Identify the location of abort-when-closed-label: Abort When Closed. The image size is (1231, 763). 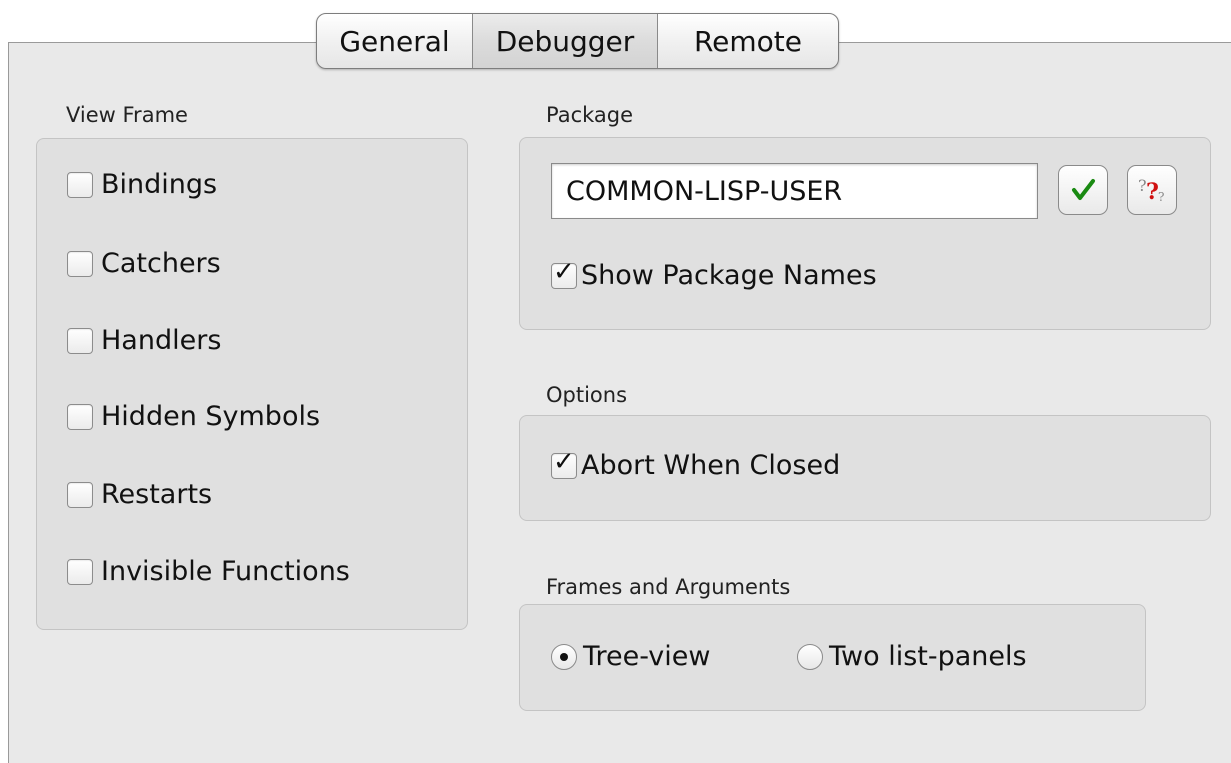
(711, 465).